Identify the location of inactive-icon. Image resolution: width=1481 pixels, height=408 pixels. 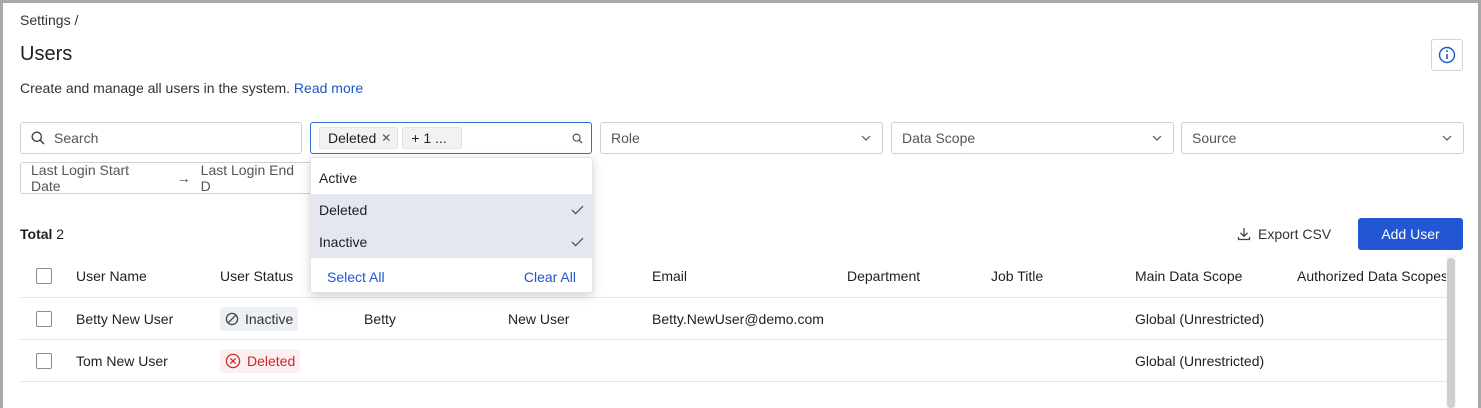
(232, 318).